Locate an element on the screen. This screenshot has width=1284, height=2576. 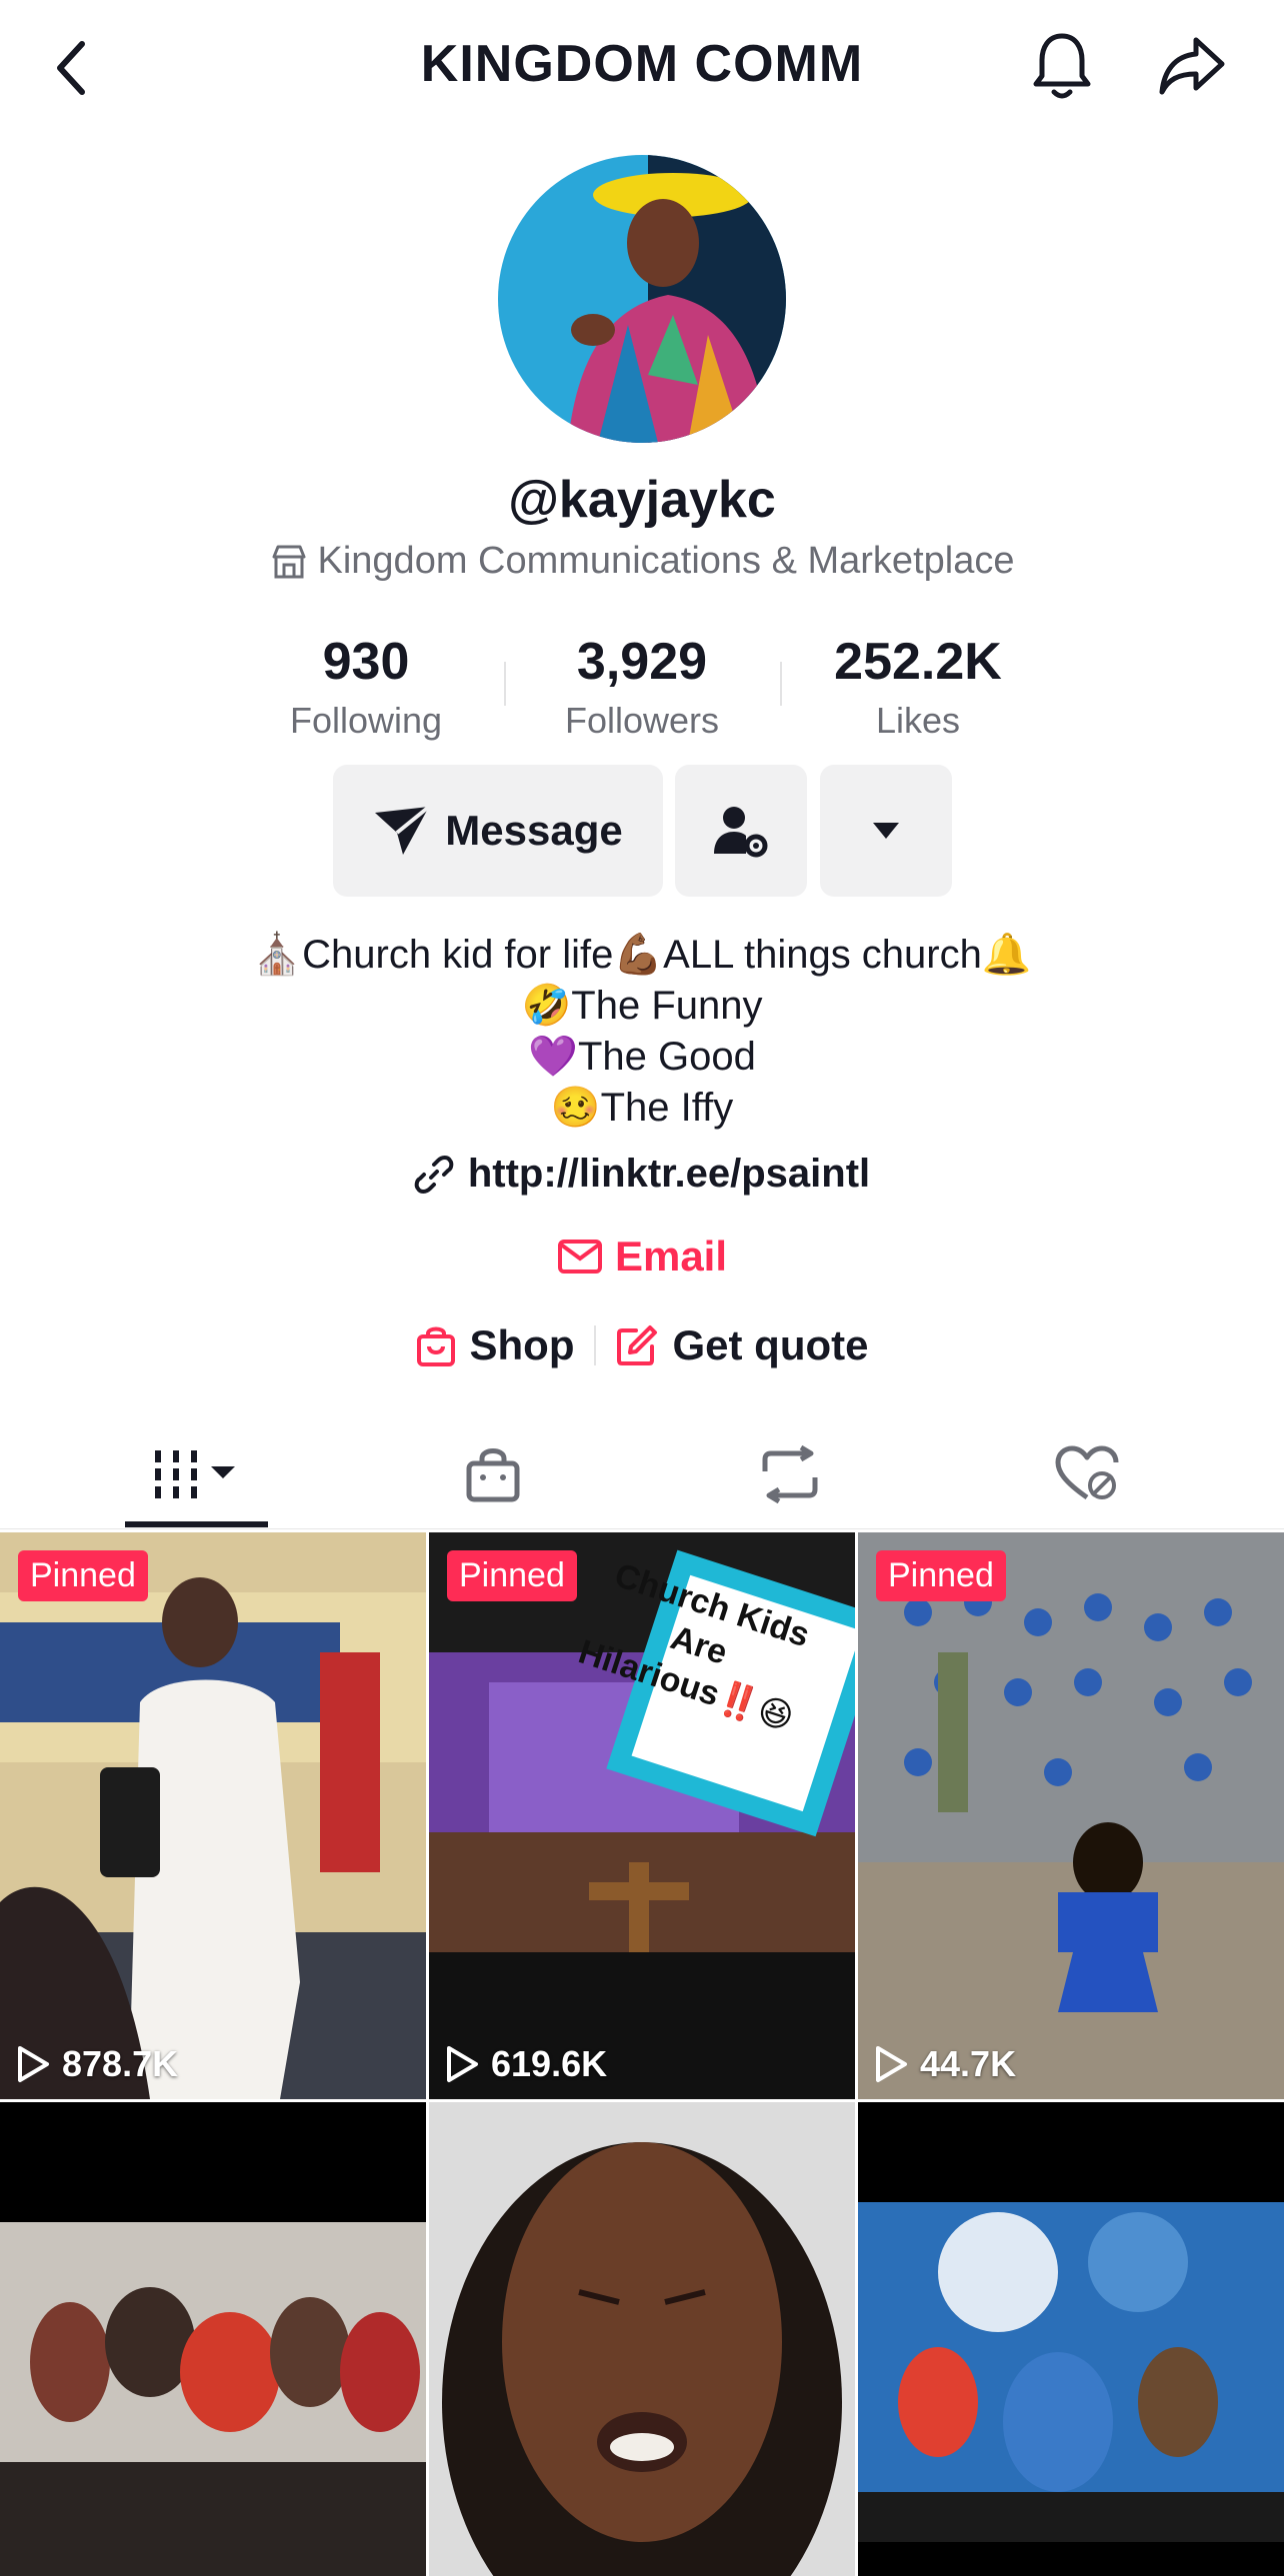
followers-count: 3,929 is located at coordinates (642, 662).